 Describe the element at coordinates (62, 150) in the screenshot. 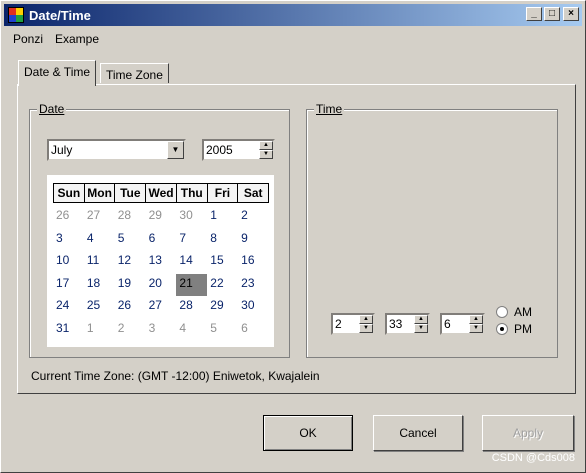

I see `month-value: July` at that location.